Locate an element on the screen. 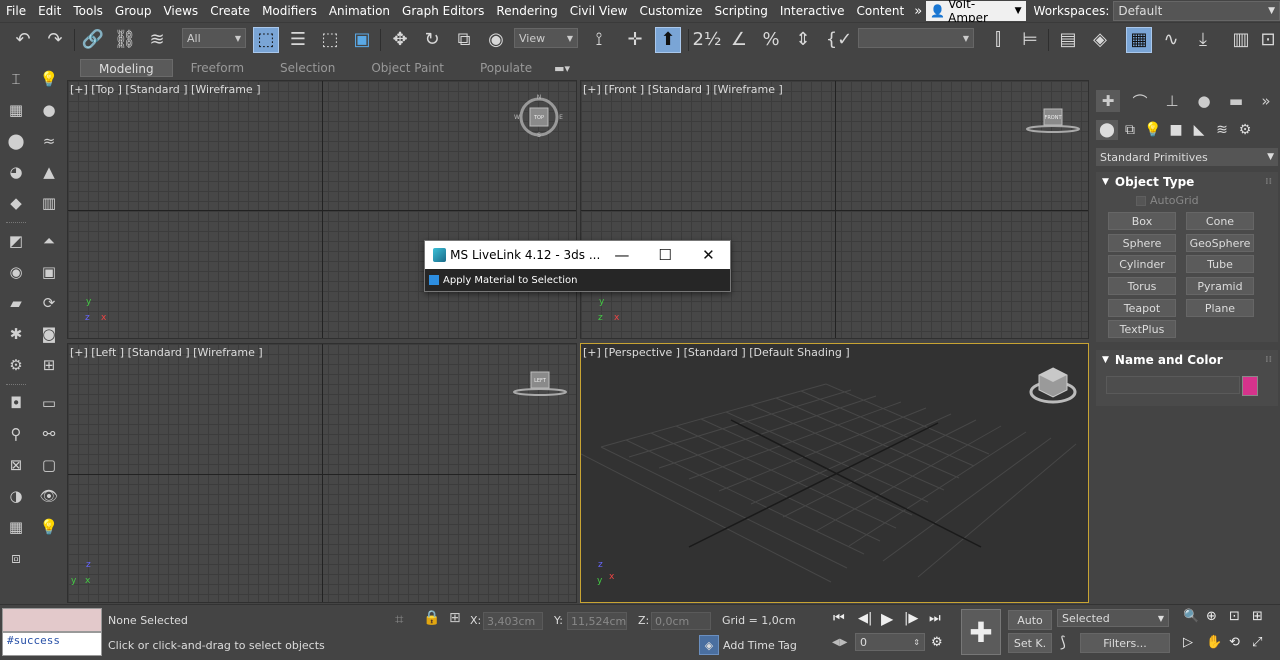 The image size is (1280, 660). play-icon: ▶ is located at coordinates (887, 618).